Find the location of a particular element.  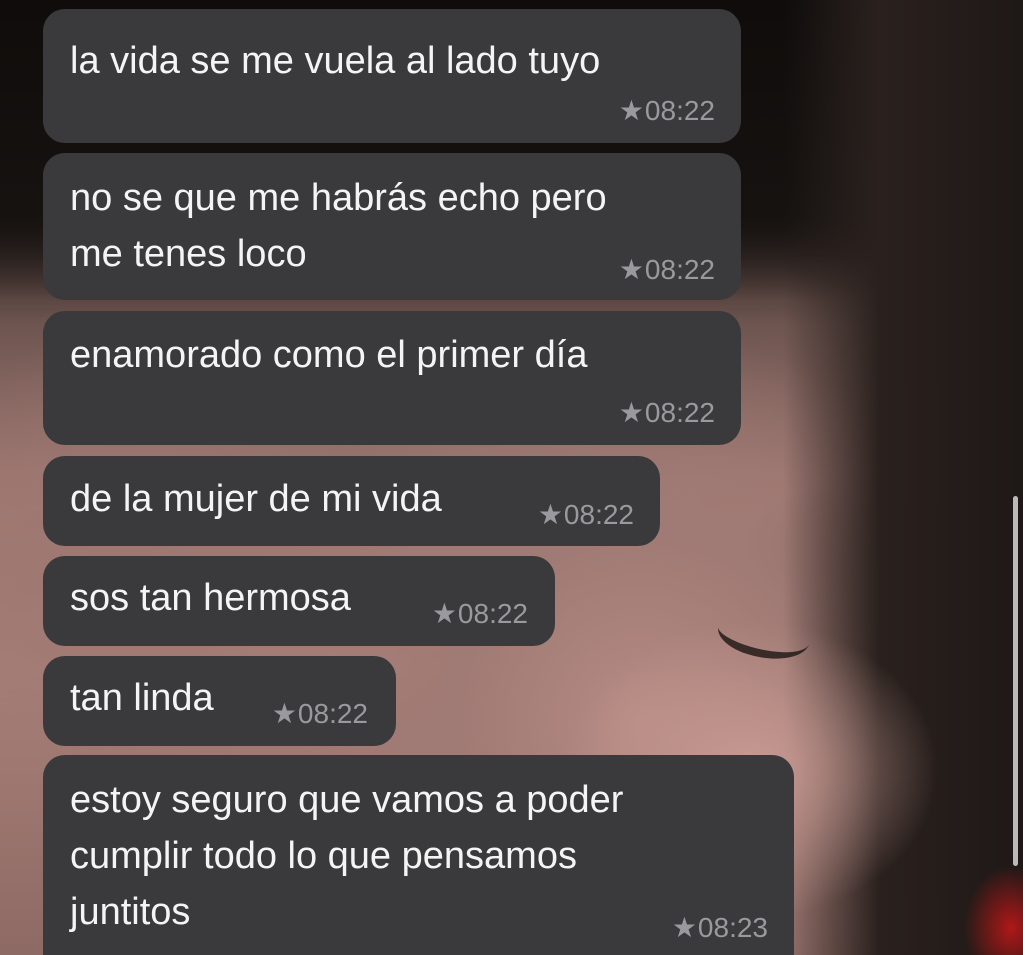

scroll-indicator is located at coordinates (1015, 681).